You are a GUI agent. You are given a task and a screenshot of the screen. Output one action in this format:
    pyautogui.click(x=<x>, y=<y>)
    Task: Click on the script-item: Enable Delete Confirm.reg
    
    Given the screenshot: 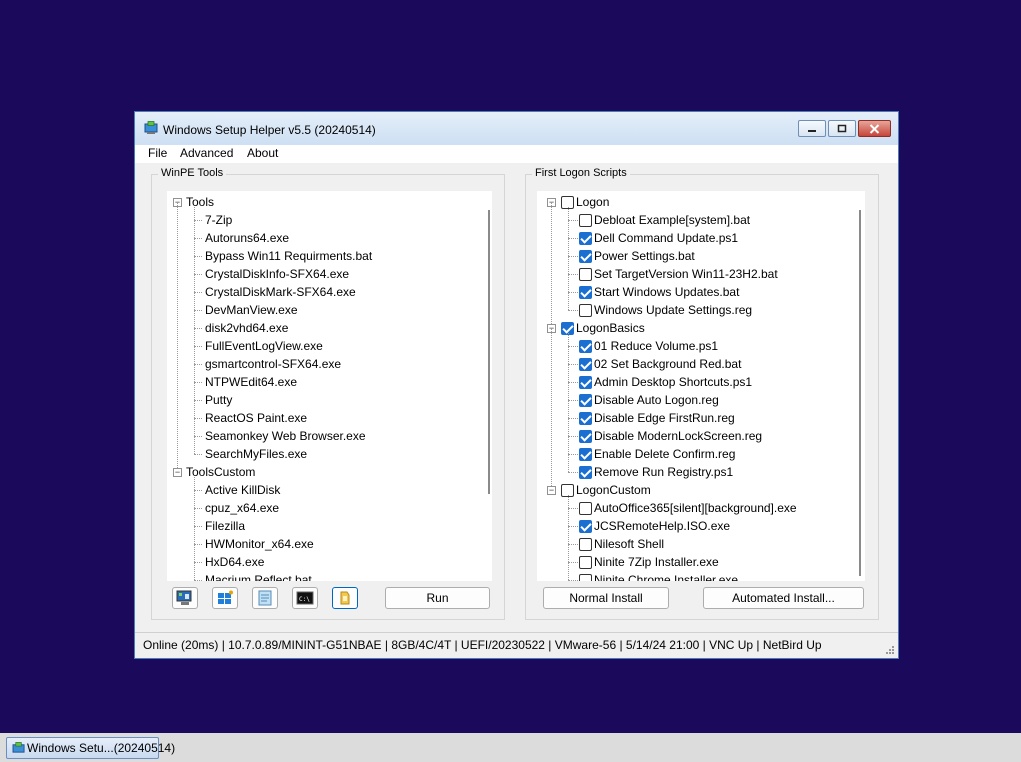 What is the action you would take?
    pyautogui.click(x=698, y=454)
    